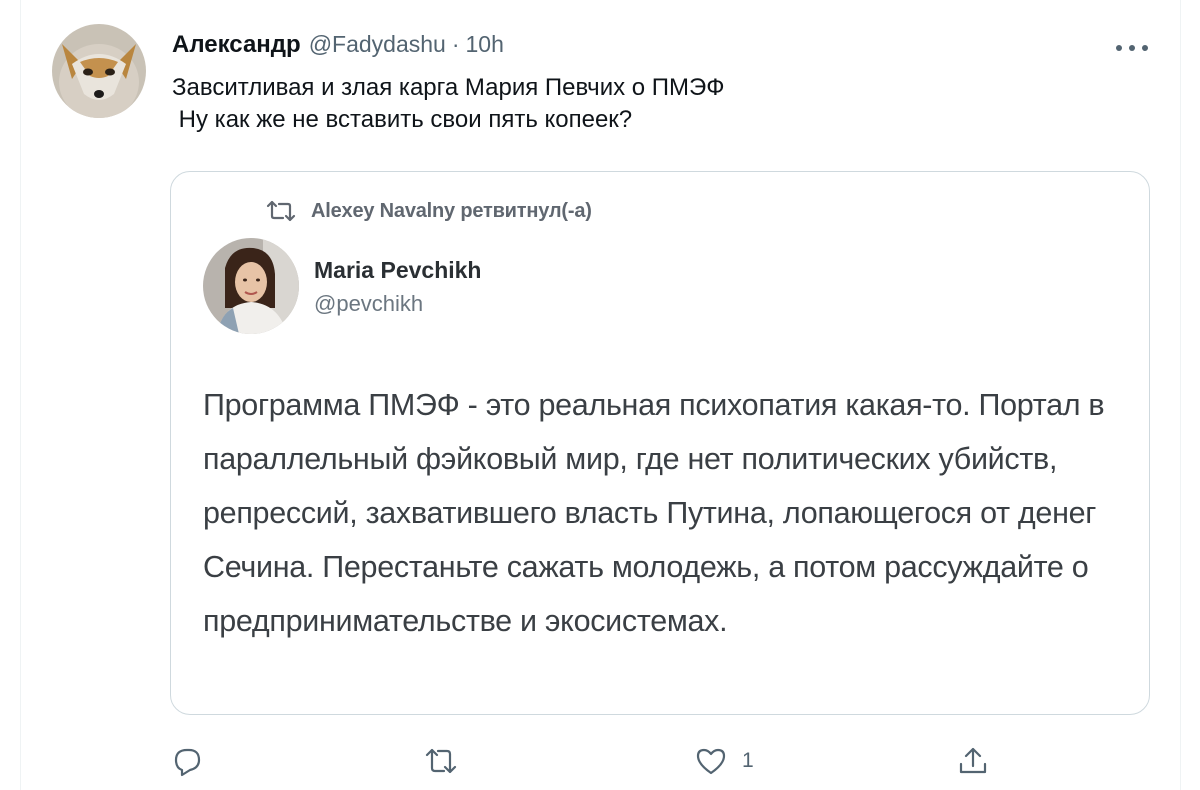 This screenshot has width=1200, height=790. Describe the element at coordinates (20, 395) in the screenshot. I see `timeline-border-left` at that location.